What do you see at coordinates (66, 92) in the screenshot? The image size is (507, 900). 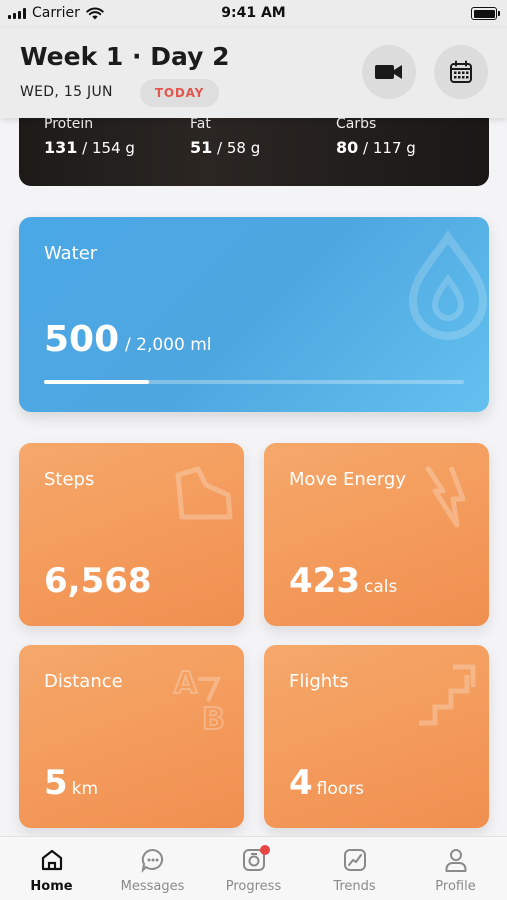 I see `date-label: WED, 15 JUN` at bounding box center [66, 92].